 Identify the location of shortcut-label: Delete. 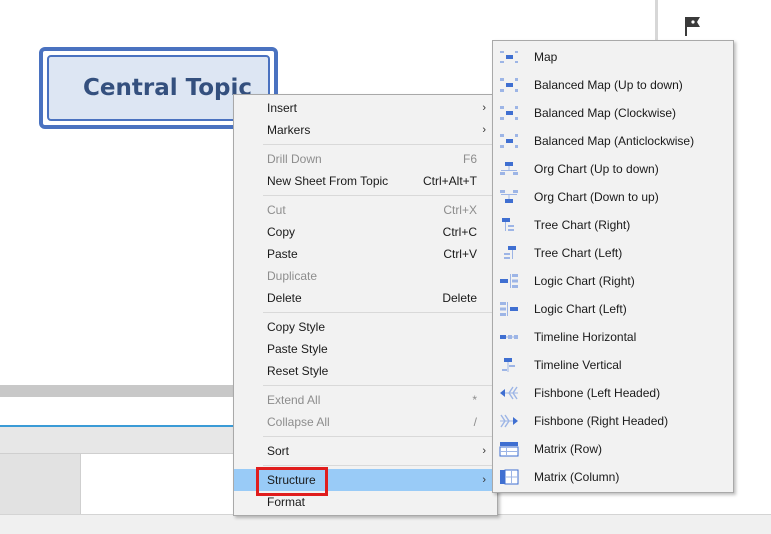
(459, 298).